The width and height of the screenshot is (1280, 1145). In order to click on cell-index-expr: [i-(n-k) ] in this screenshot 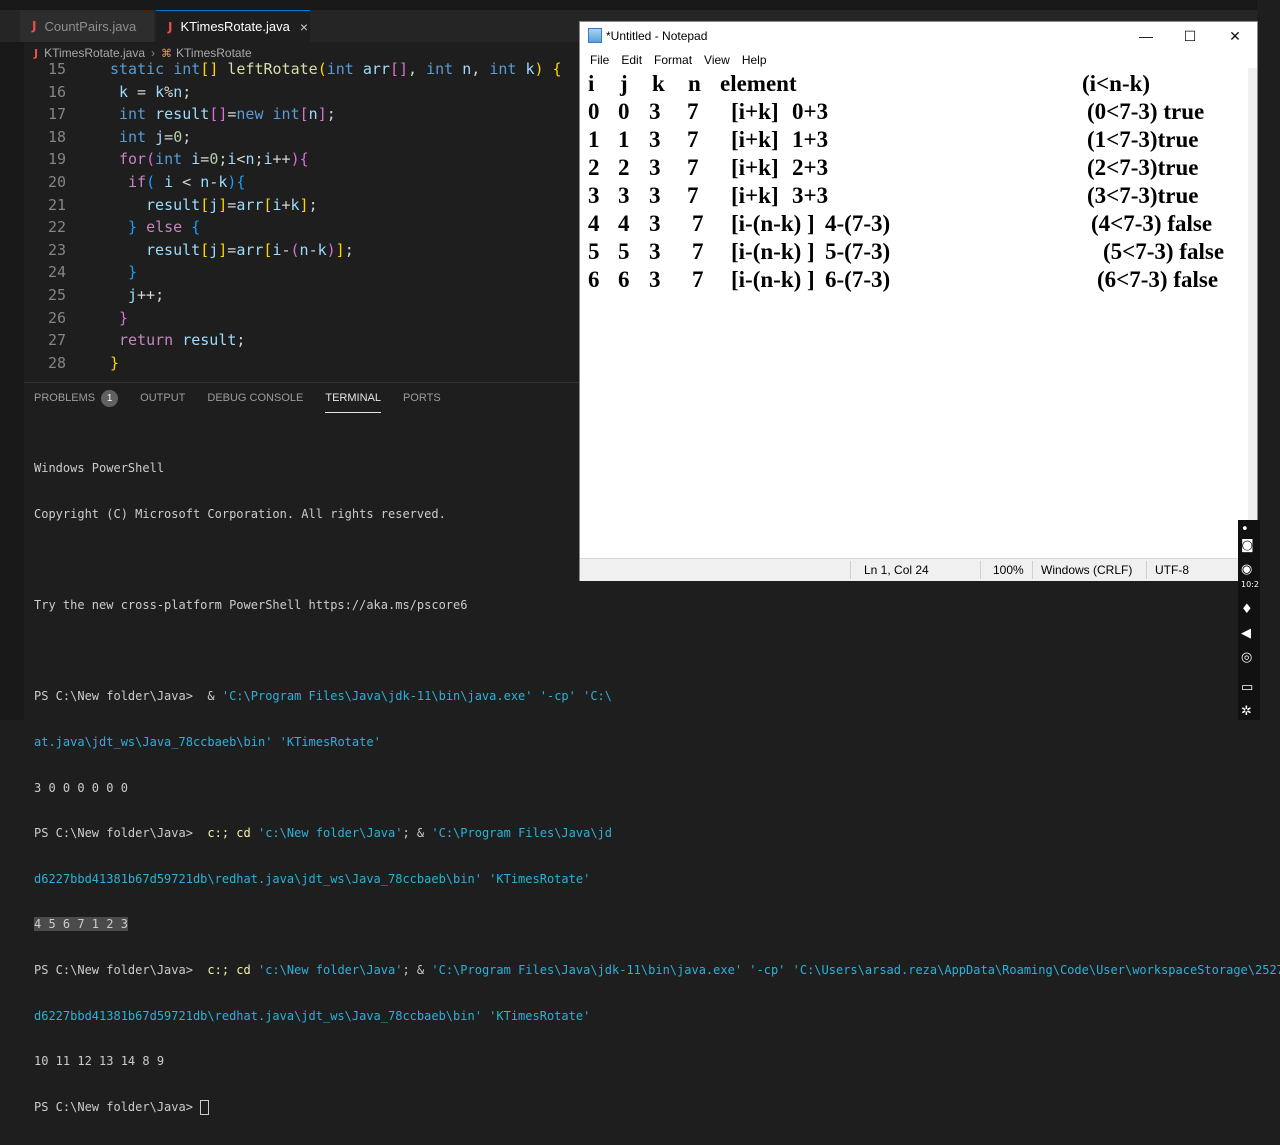, I will do `click(773, 223)`.